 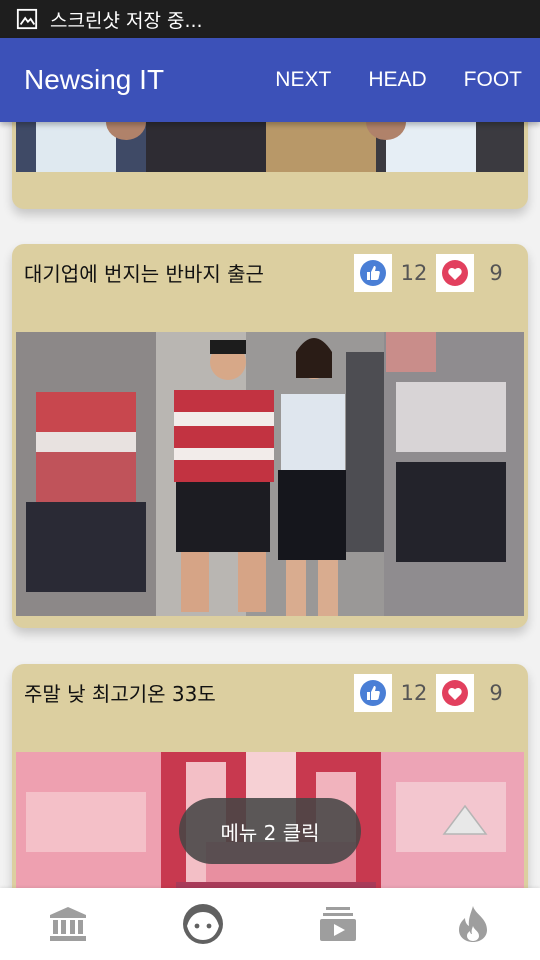 I want to click on app-bar: Newsing IT NEXT HEAD FOOT, so click(x=270, y=80).